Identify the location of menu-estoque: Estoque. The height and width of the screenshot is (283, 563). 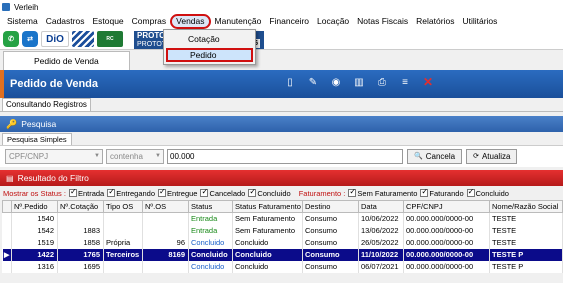
(107, 21).